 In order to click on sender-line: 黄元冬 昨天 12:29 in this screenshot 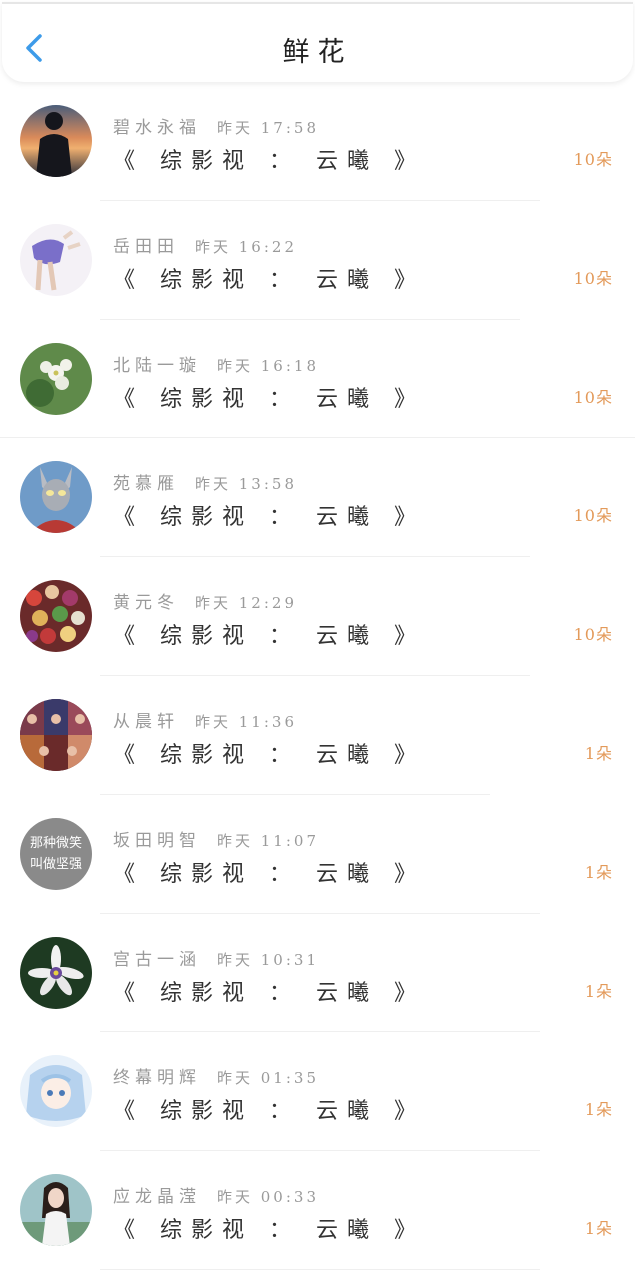, I will do `click(205, 600)`.